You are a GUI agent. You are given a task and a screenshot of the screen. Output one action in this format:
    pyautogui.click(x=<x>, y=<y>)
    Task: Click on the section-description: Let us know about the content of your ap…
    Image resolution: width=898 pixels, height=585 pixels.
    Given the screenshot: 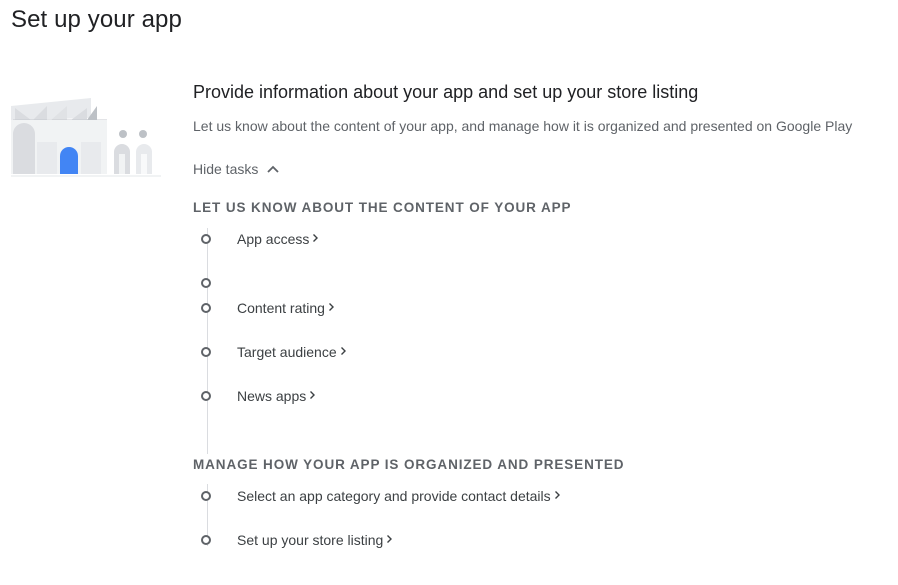 What is the action you would take?
    pyautogui.click(x=523, y=126)
    